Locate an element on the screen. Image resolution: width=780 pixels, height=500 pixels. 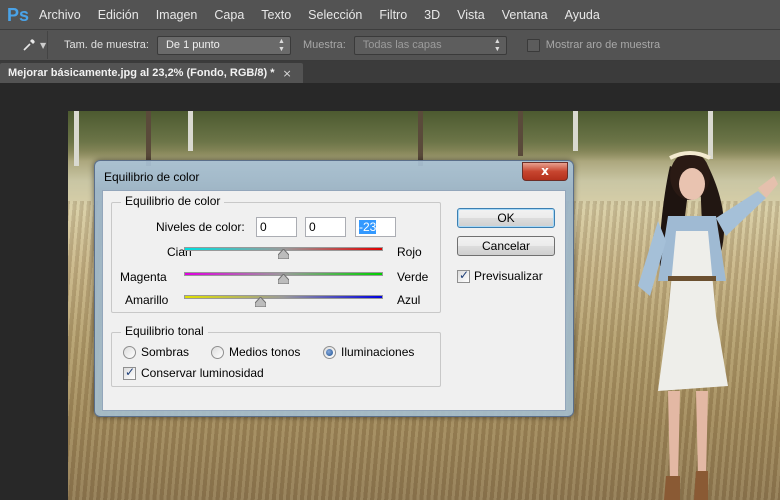
radio-shadows is located at coordinates (129, 352).